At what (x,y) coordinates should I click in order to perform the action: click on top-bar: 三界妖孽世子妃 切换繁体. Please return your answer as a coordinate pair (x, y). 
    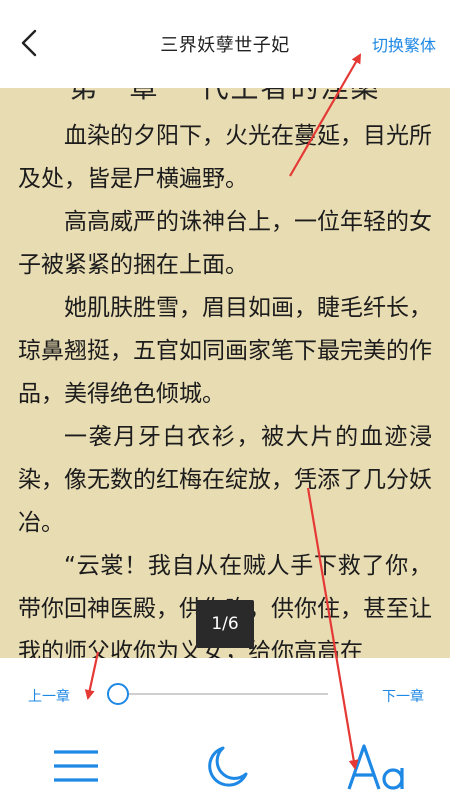
    Looking at the image, I should click on (225, 44).